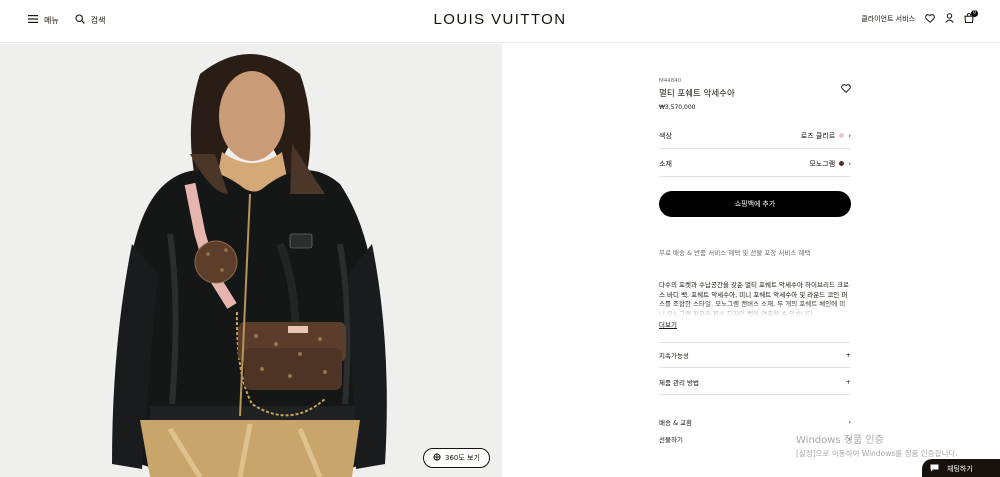  I want to click on add-to-wishlist-heart-icon, so click(846, 87).